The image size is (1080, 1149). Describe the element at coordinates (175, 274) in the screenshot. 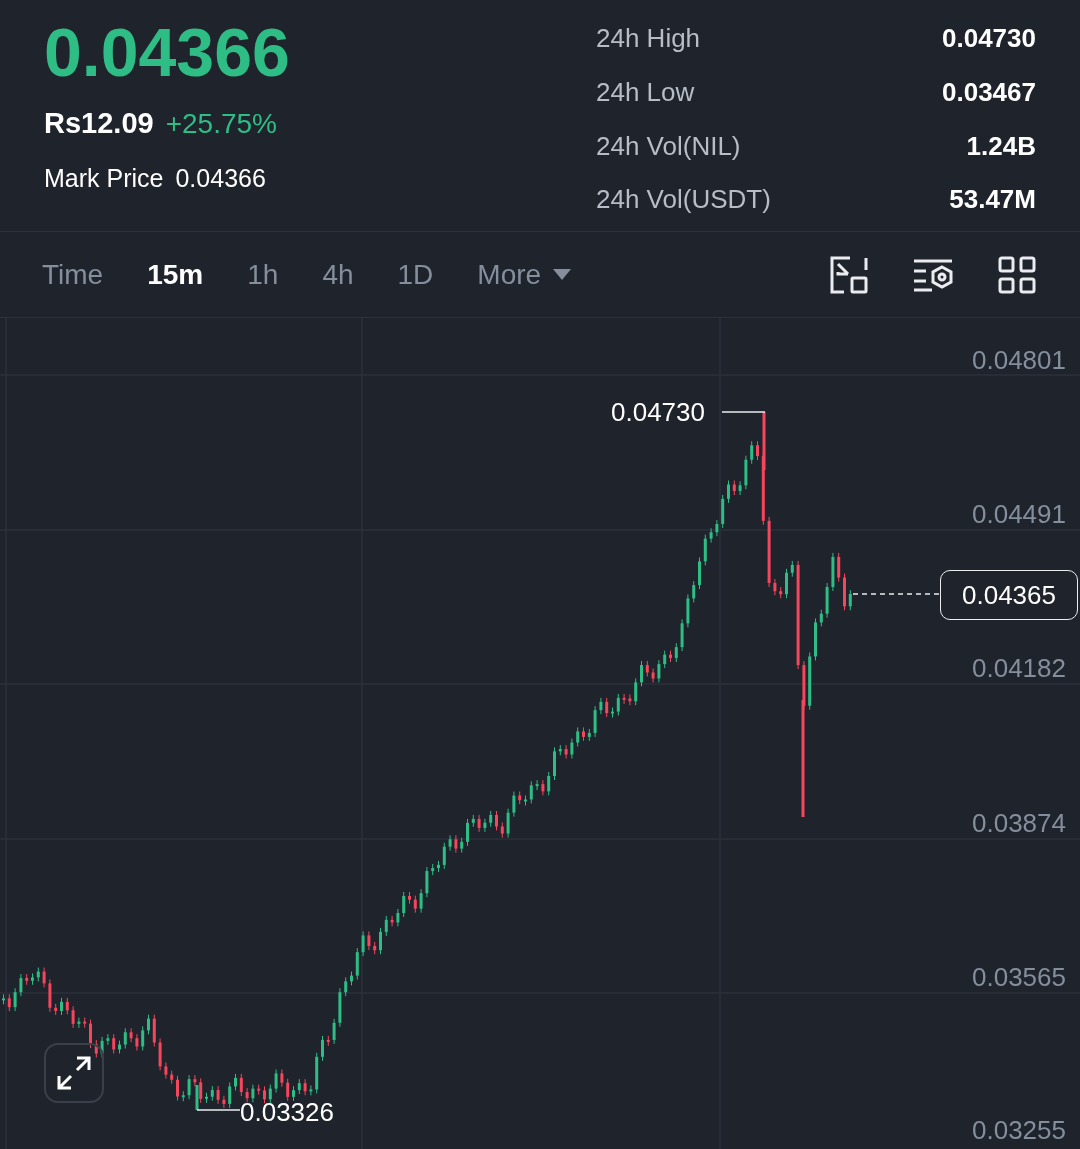

I see `interval-tab: 15m` at that location.